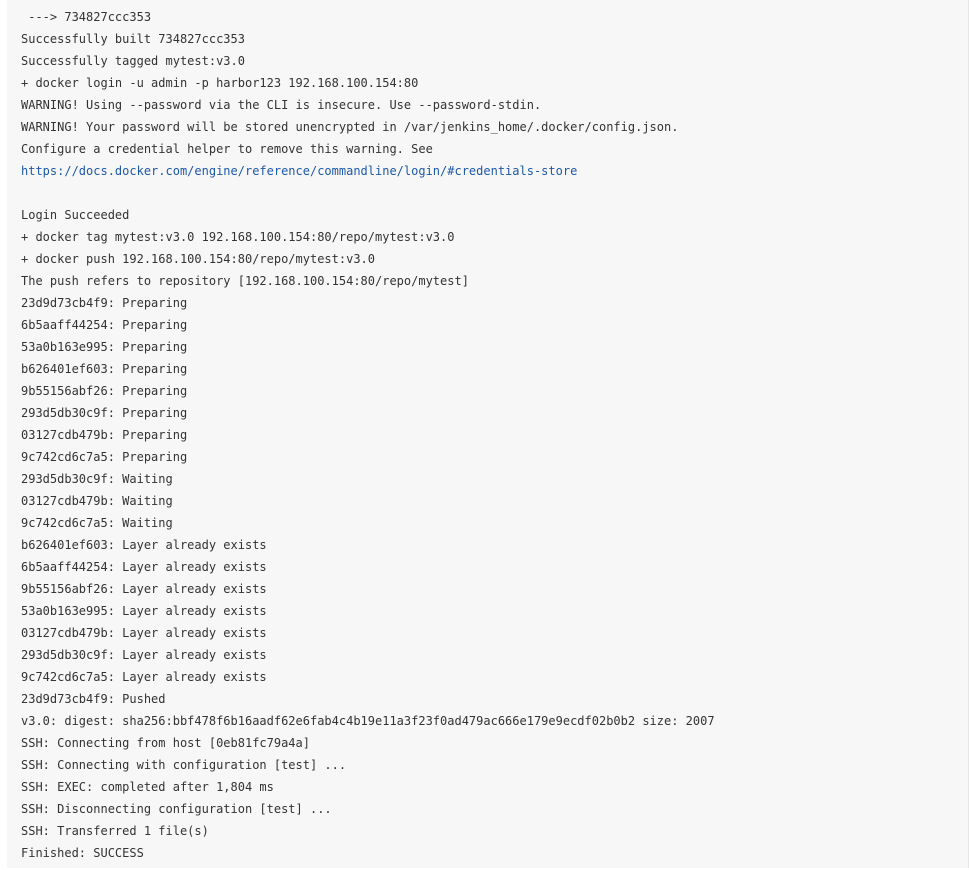  Describe the element at coordinates (144, 545) in the screenshot. I see `console-line: b626401ef603: Layer already exists` at that location.